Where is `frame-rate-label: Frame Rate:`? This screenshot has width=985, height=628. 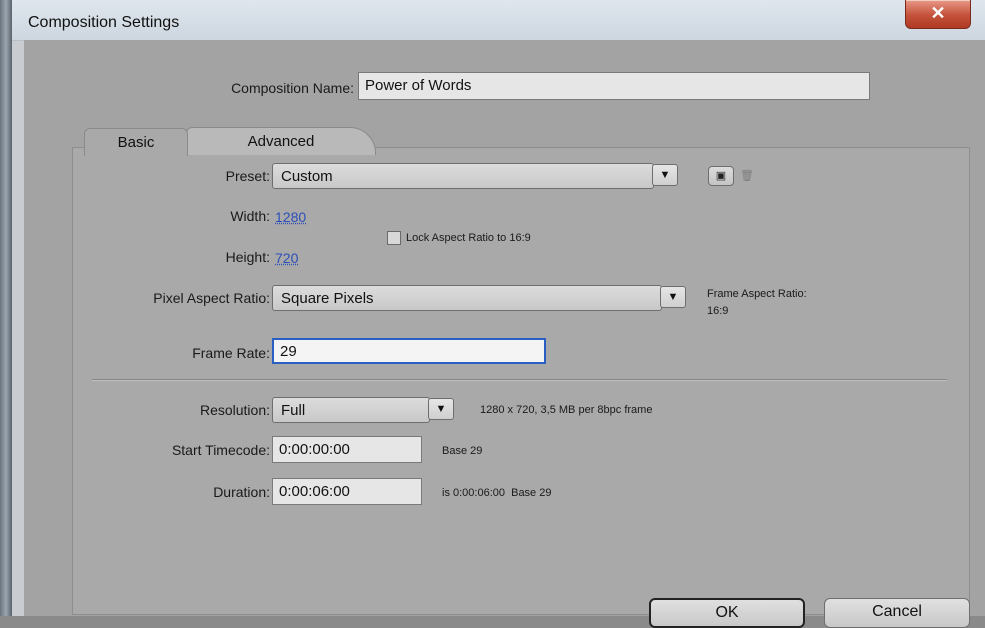
frame-rate-label: Frame Rate: is located at coordinates (231, 353).